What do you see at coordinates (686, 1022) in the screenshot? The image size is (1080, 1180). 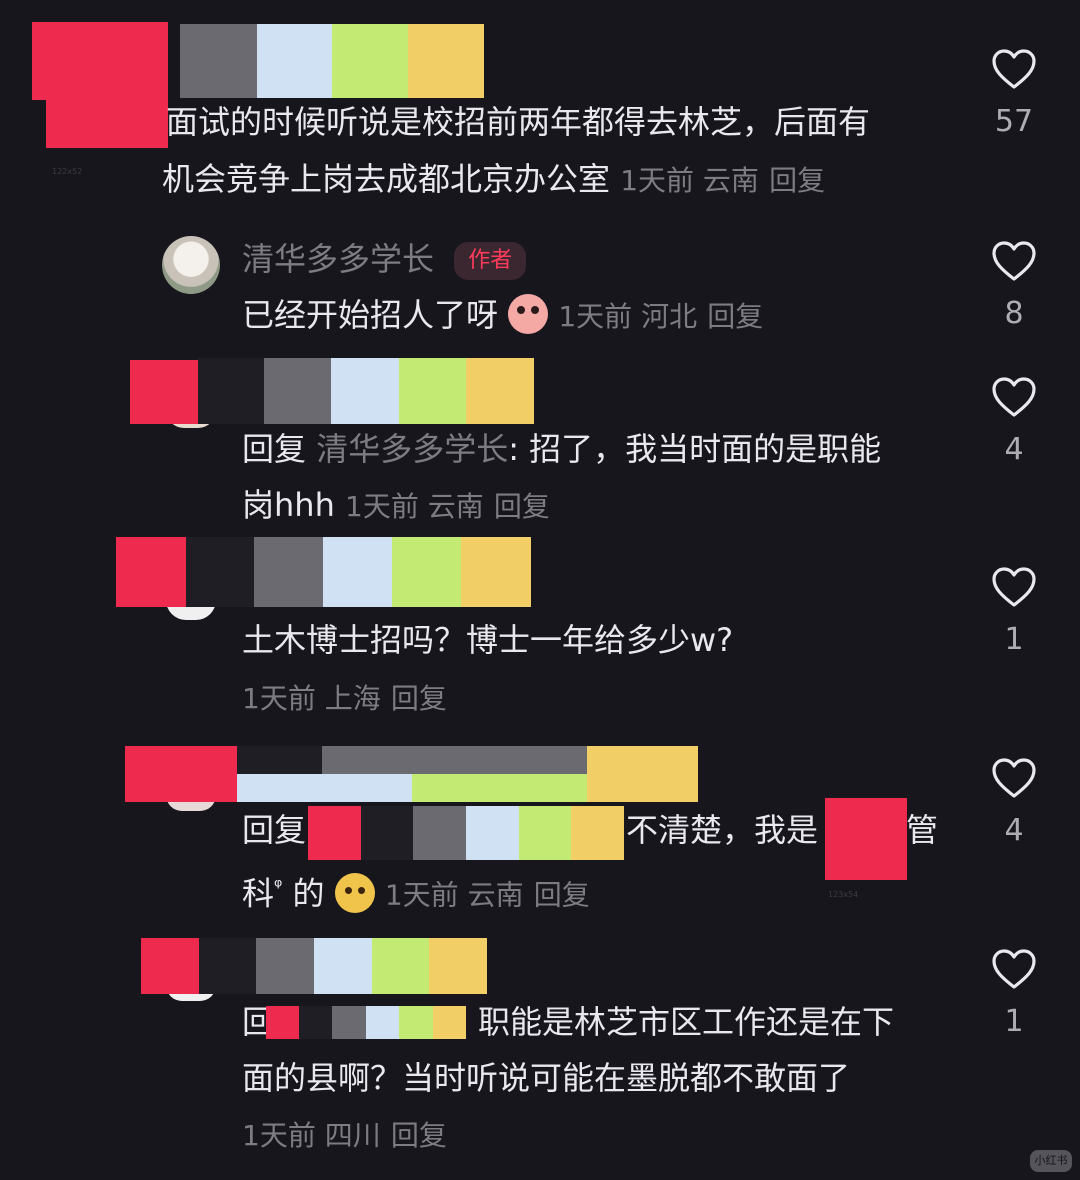 I see `comment-text: 职能是林芝市区工作还是在下` at bounding box center [686, 1022].